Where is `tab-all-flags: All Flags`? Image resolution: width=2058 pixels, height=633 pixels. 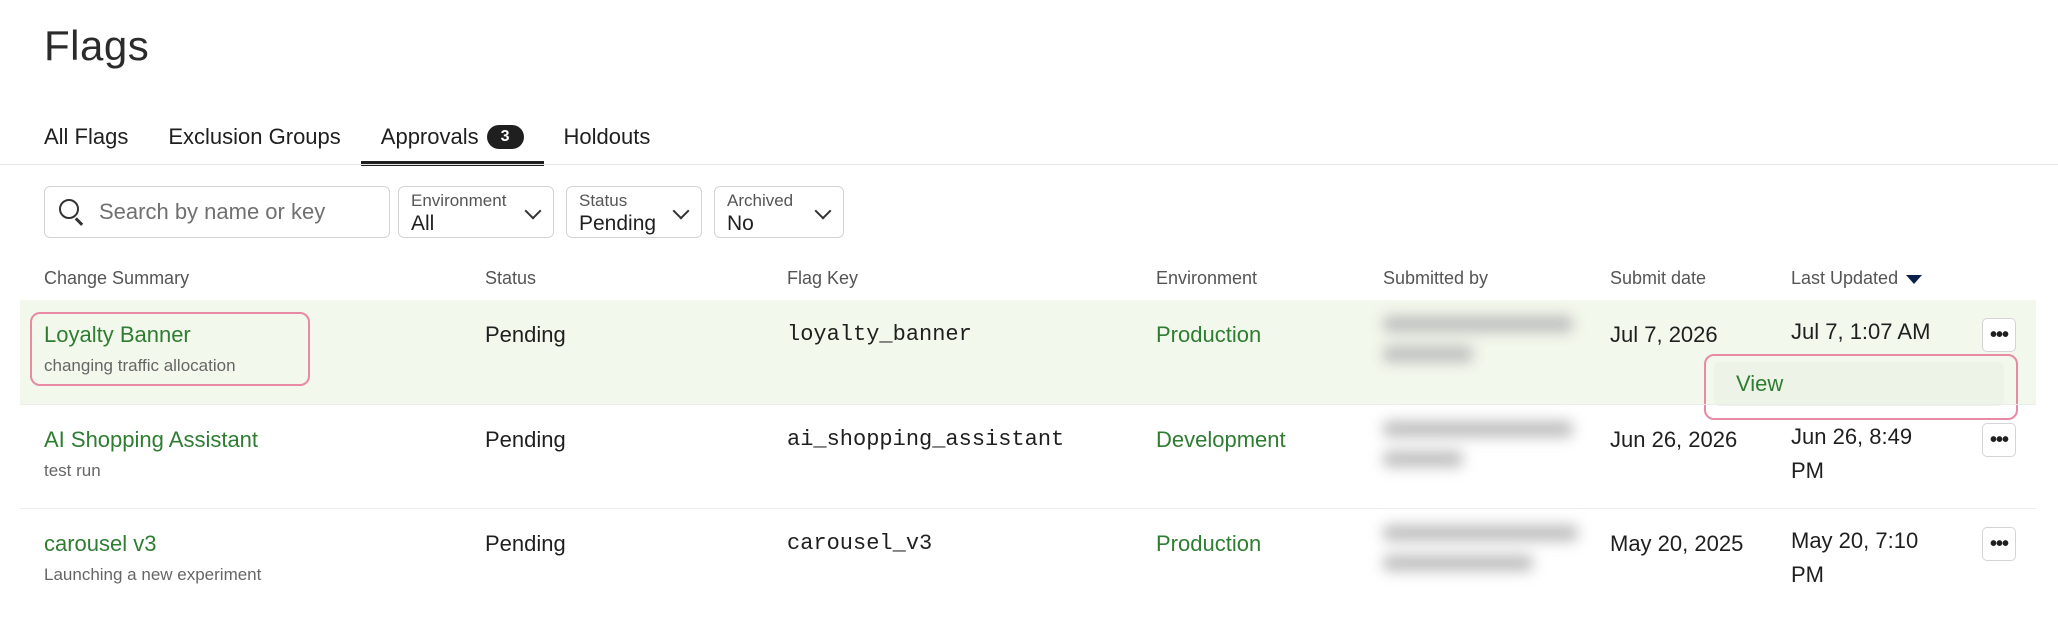 tab-all-flags: All Flags is located at coordinates (86, 137).